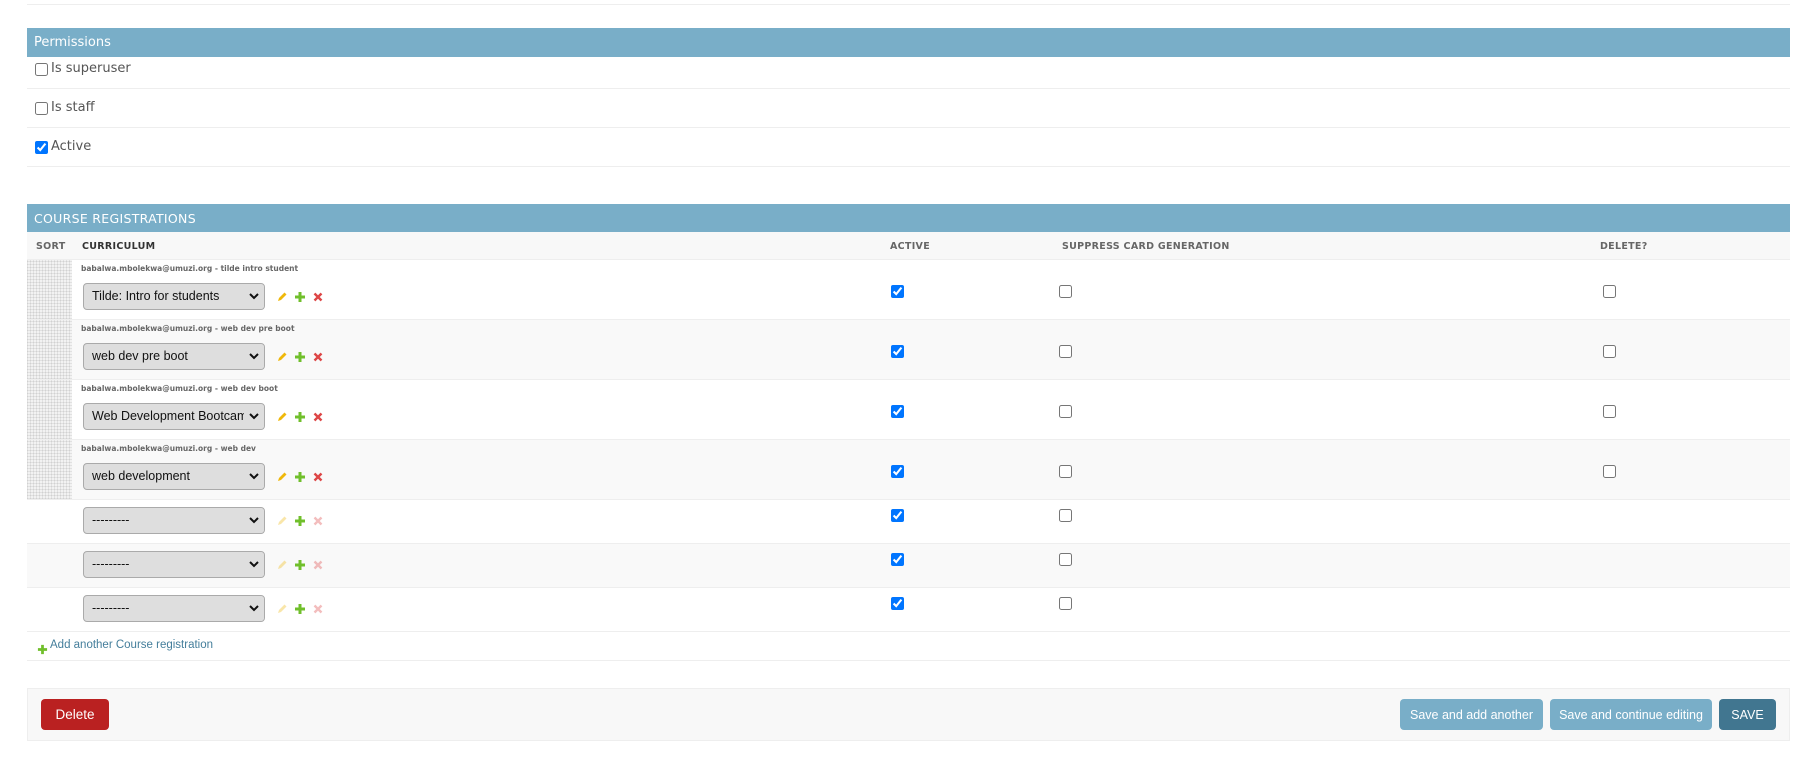  Describe the element at coordinates (141, 476) in the screenshot. I see `curriculum-select-value: web development` at that location.